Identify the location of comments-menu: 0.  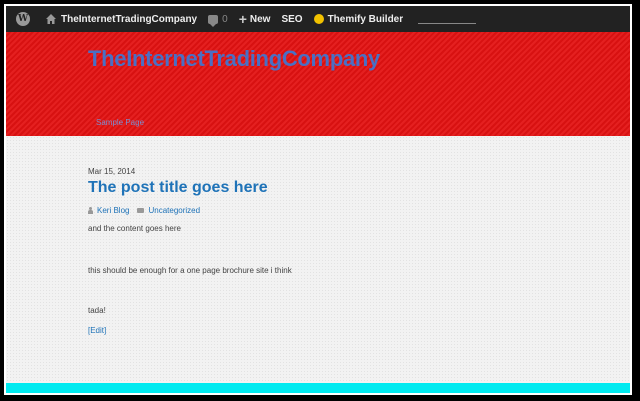
(218, 20).